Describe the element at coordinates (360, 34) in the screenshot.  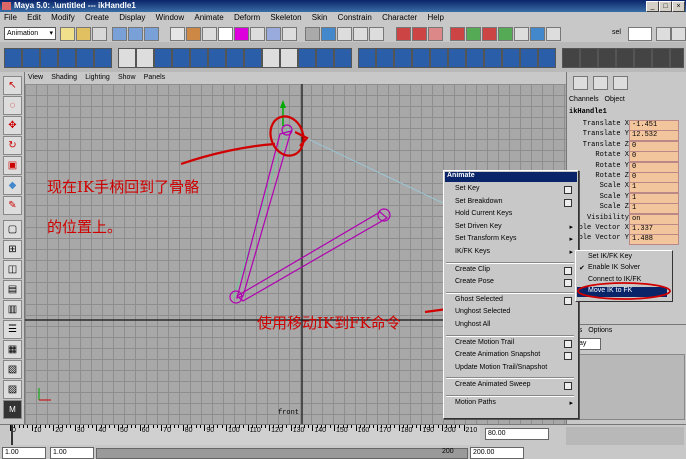
I see `snap-curve-icon` at that location.